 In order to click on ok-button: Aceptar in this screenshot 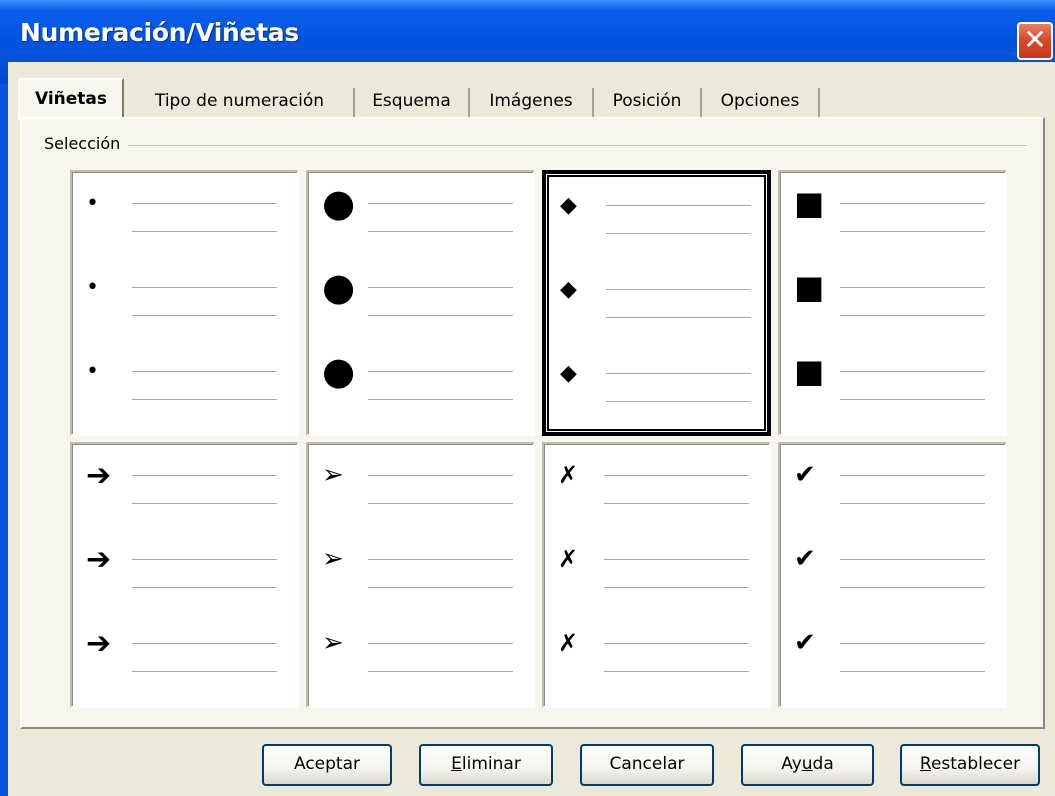, I will do `click(327, 765)`.